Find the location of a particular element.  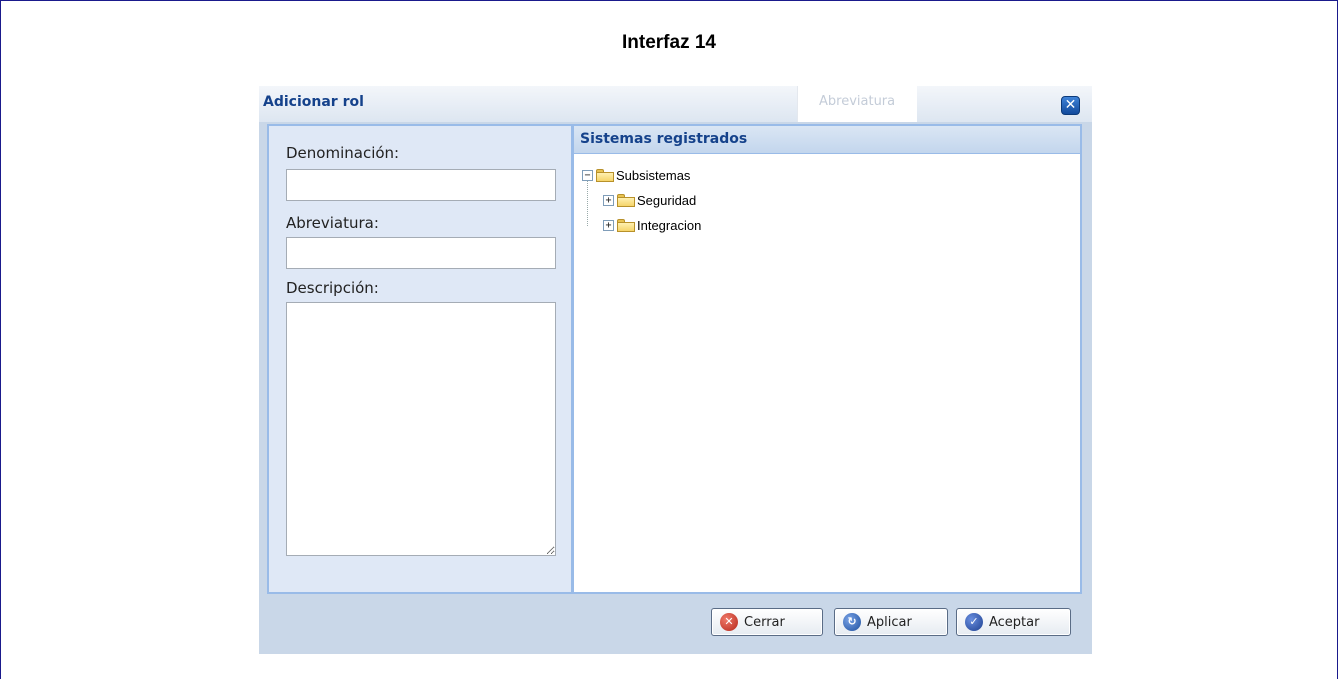

aplicar-button: ↻ Aplicar is located at coordinates (891, 622).